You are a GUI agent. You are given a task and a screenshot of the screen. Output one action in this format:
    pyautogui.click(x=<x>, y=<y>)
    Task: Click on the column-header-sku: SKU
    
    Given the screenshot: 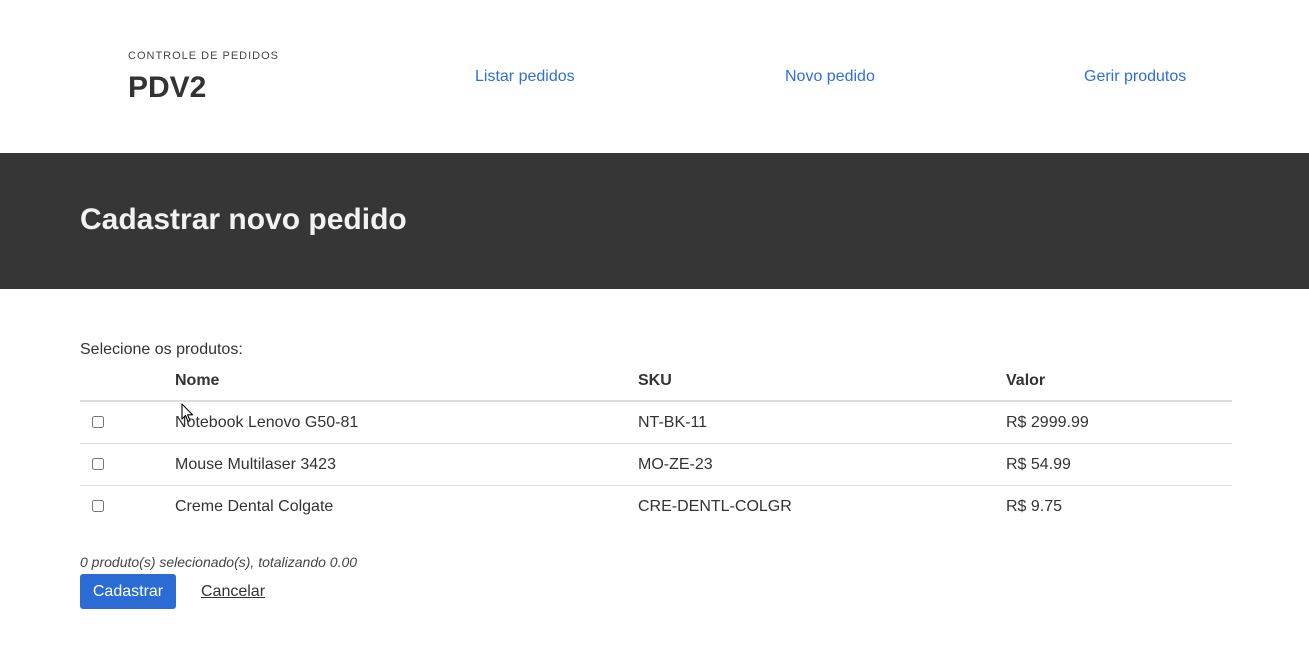 What is the action you would take?
    pyautogui.click(x=822, y=382)
    